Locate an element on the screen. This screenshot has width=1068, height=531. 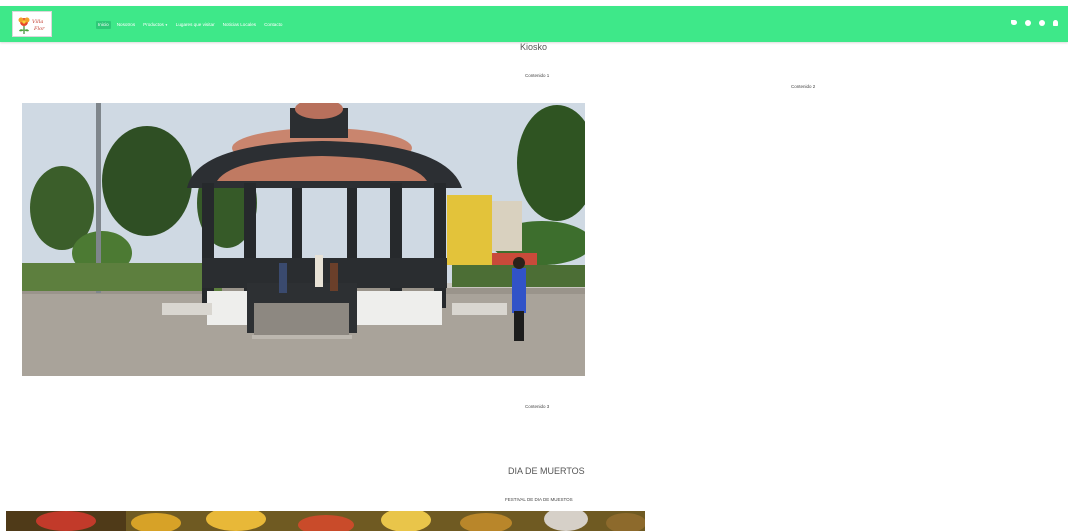
nav-nosotros: Nosotros is located at coordinates (126, 25).